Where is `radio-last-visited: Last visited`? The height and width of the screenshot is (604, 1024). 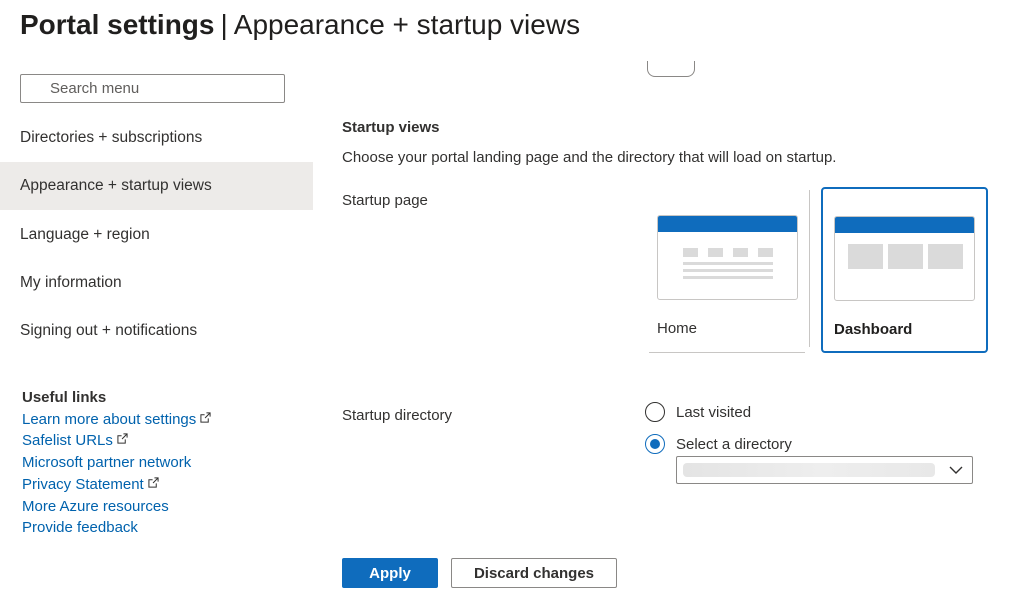
radio-last-visited: Last visited is located at coordinates (698, 412).